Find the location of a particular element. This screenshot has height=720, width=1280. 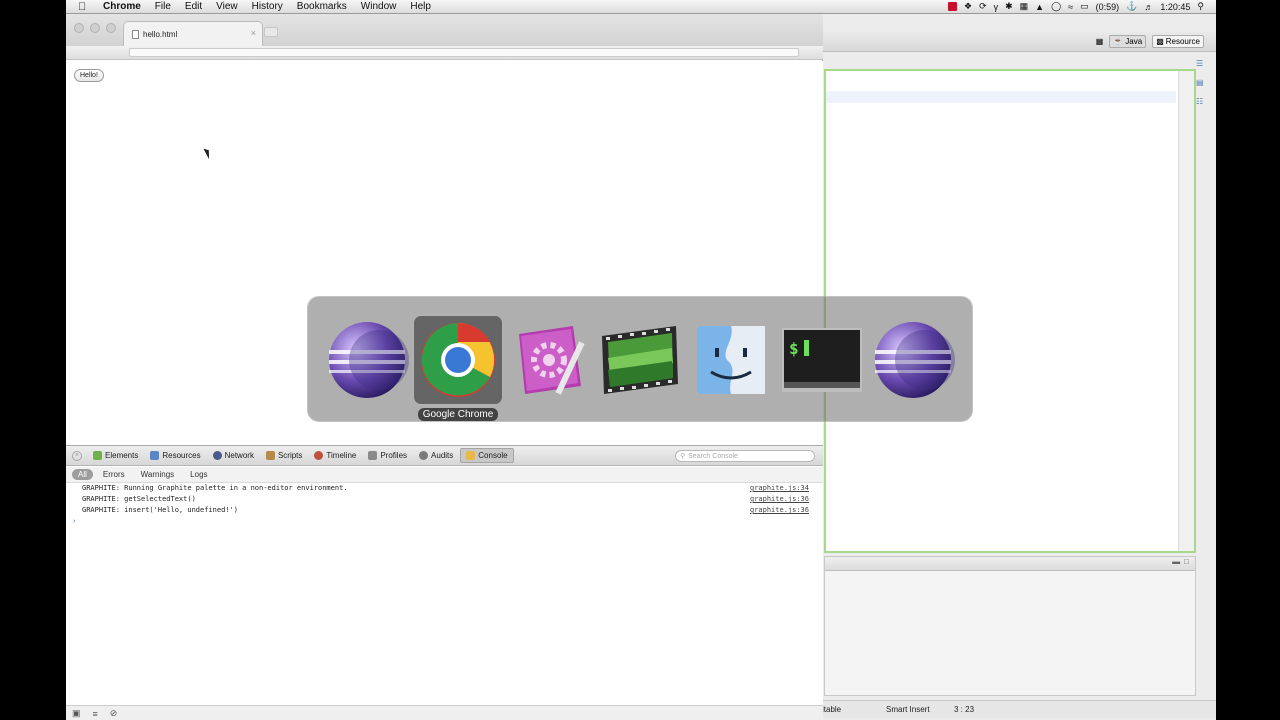

clear-console-icon: ⊘ is located at coordinates (114, 713).